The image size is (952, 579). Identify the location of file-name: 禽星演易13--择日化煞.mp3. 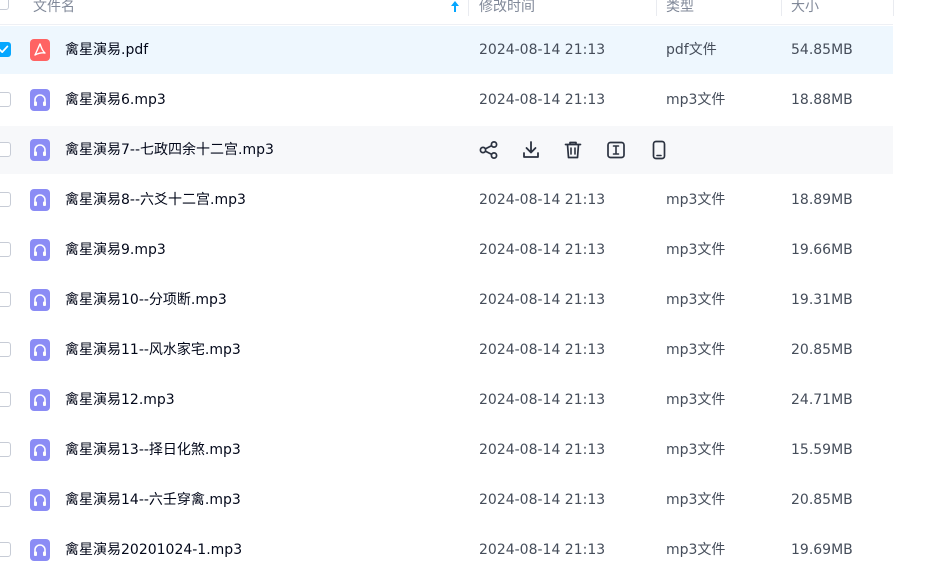
(153, 450).